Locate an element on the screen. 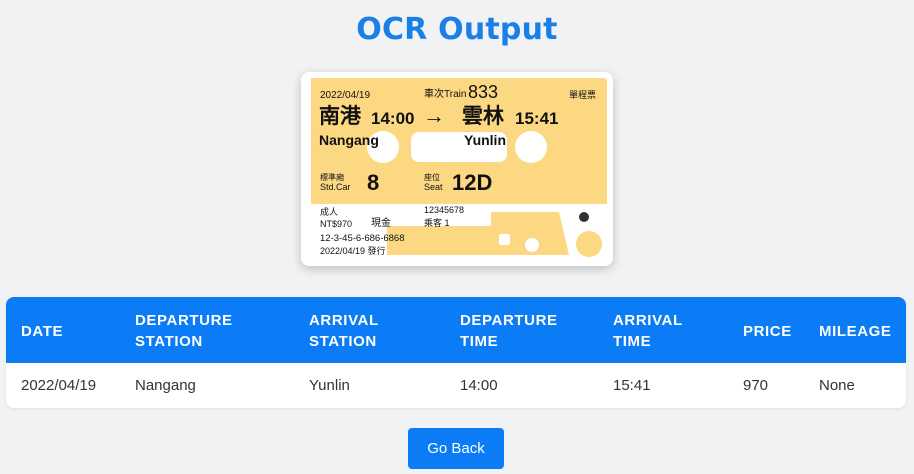  ticket-arrive-time: 15:41 is located at coordinates (537, 118).